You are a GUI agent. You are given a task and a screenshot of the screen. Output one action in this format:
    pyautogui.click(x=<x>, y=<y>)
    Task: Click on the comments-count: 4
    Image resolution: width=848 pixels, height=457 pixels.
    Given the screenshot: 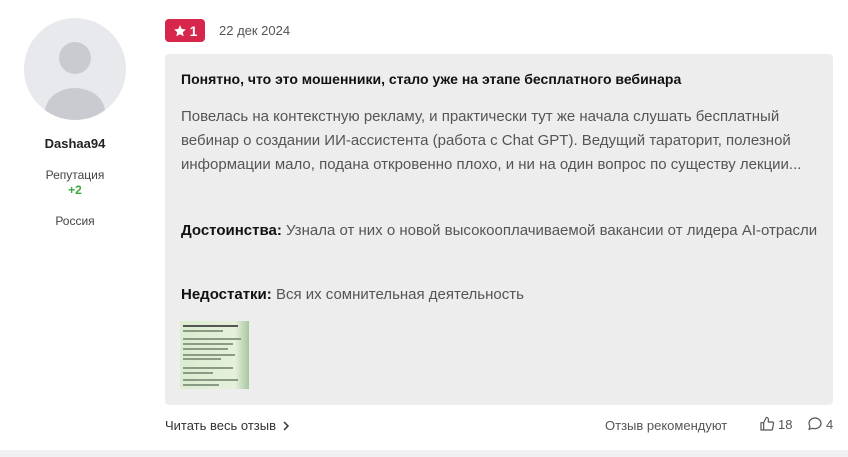 What is the action you would take?
    pyautogui.click(x=830, y=424)
    